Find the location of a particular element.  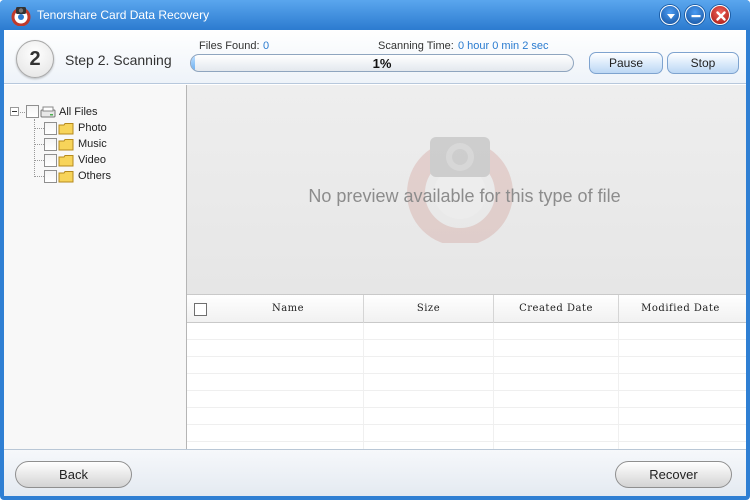

watermark-logo-icon is located at coordinates (460, 190).